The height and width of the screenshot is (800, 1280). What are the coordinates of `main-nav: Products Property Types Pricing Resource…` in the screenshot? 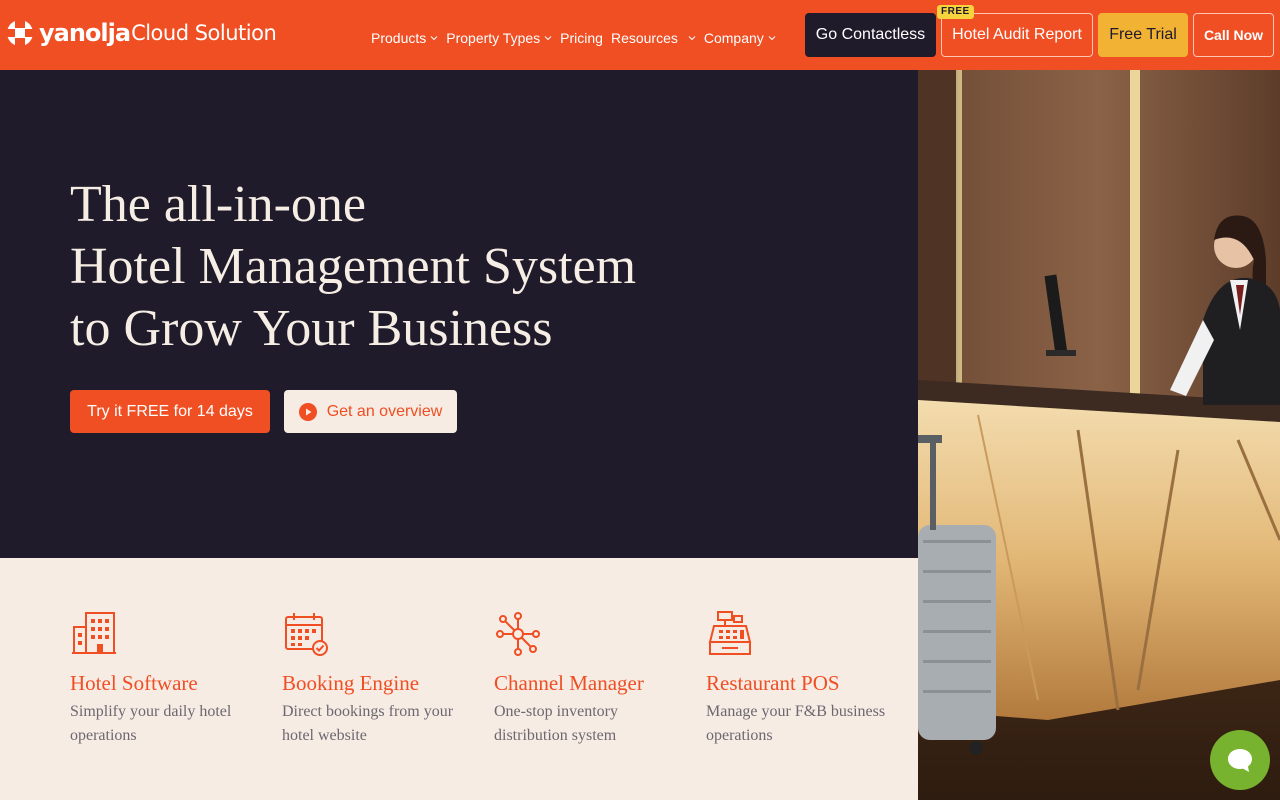 It's located at (577, 38).